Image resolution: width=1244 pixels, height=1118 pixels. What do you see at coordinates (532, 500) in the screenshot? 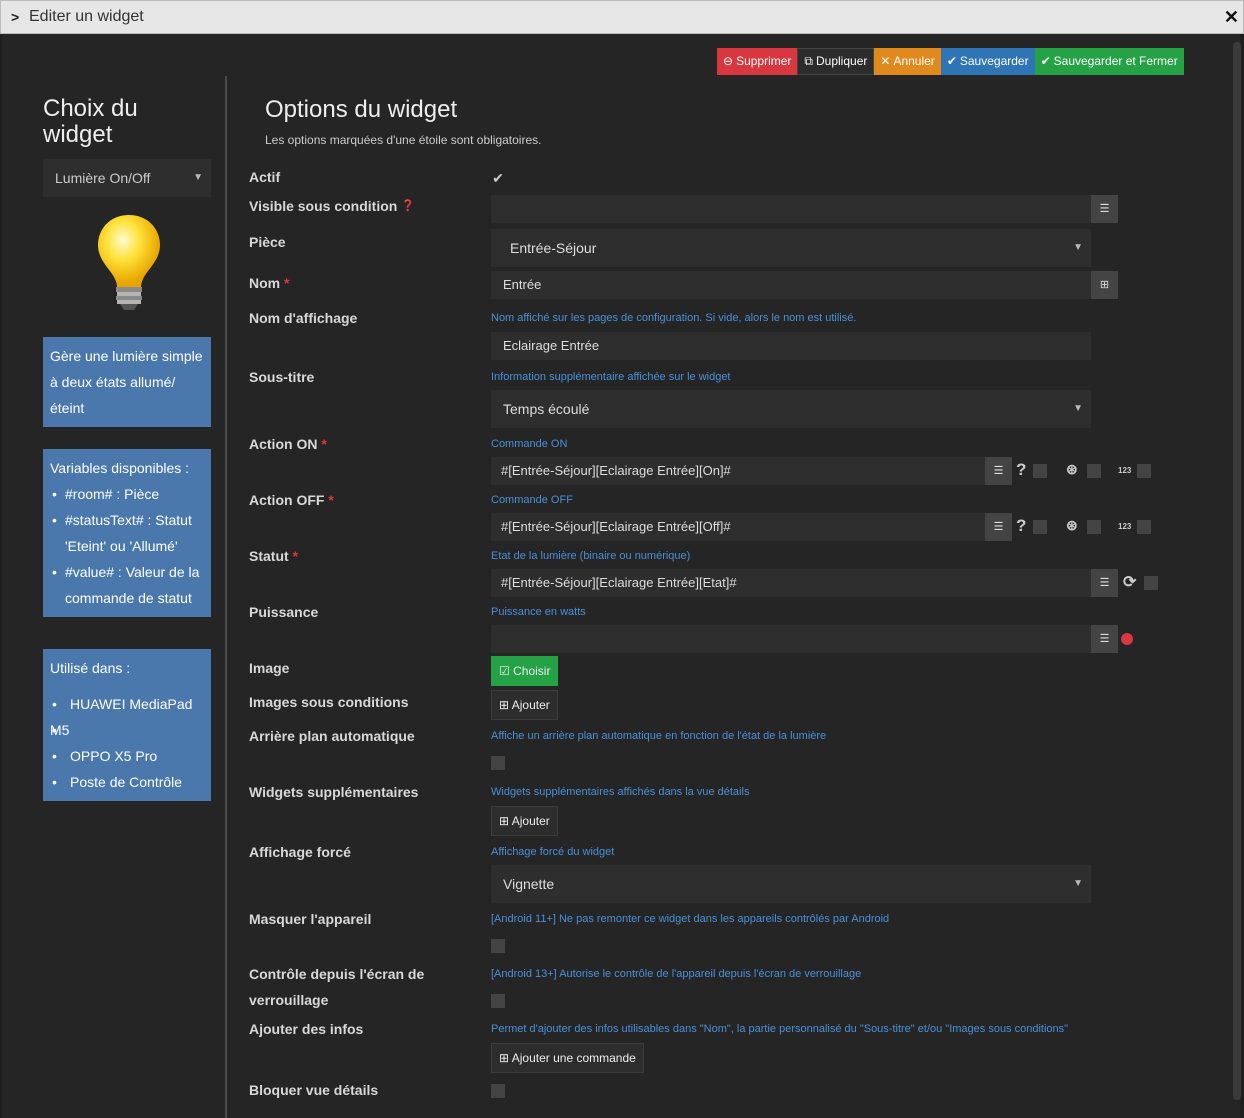
I see `help-action-off: Commande OFF` at bounding box center [532, 500].